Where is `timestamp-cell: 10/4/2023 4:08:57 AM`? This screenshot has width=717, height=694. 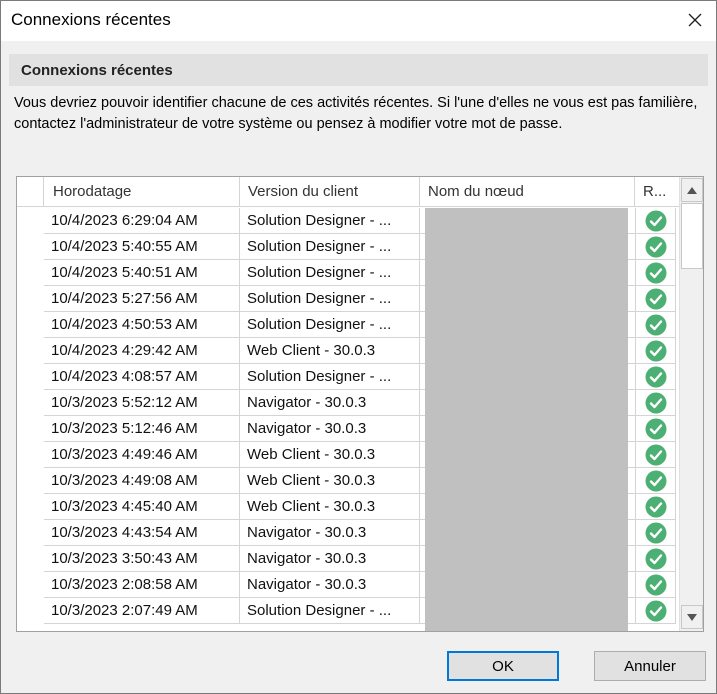
timestamp-cell: 10/4/2023 4:08:57 AM is located at coordinates (142, 377).